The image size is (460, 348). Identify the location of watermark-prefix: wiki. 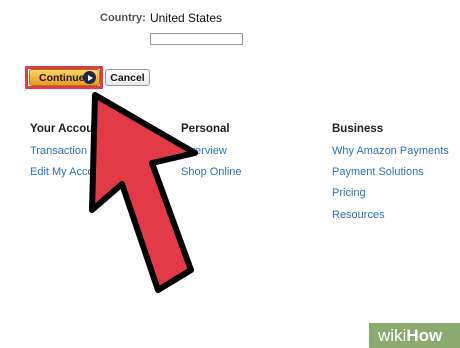
(392, 335).